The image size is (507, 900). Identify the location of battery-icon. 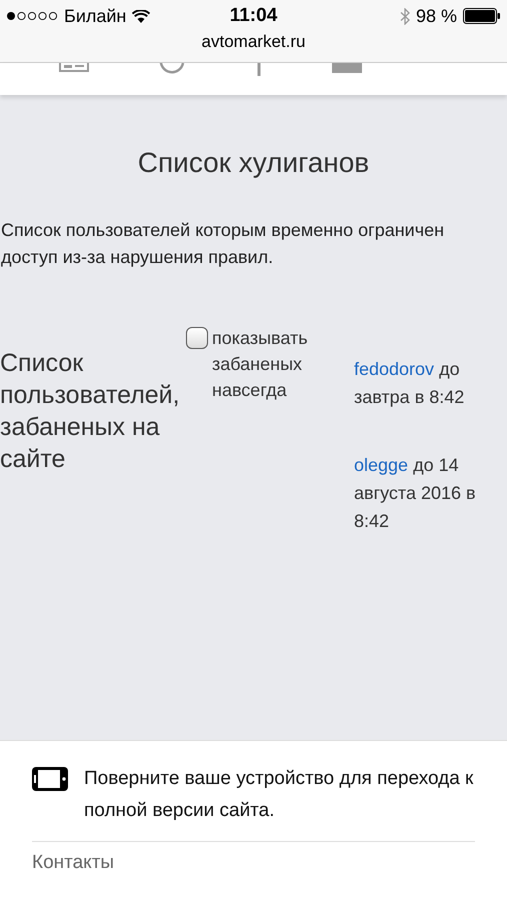
(482, 16).